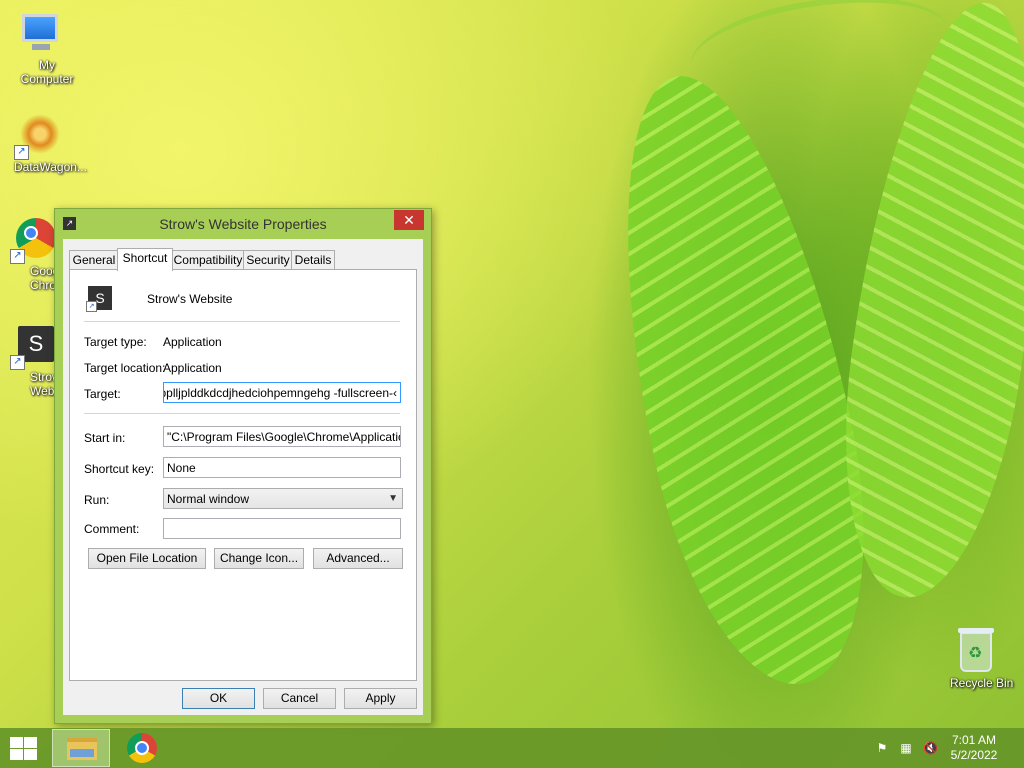 This screenshot has height=768, width=1024. What do you see at coordinates (313, 259) in the screenshot?
I see `tab-details: Details` at bounding box center [313, 259].